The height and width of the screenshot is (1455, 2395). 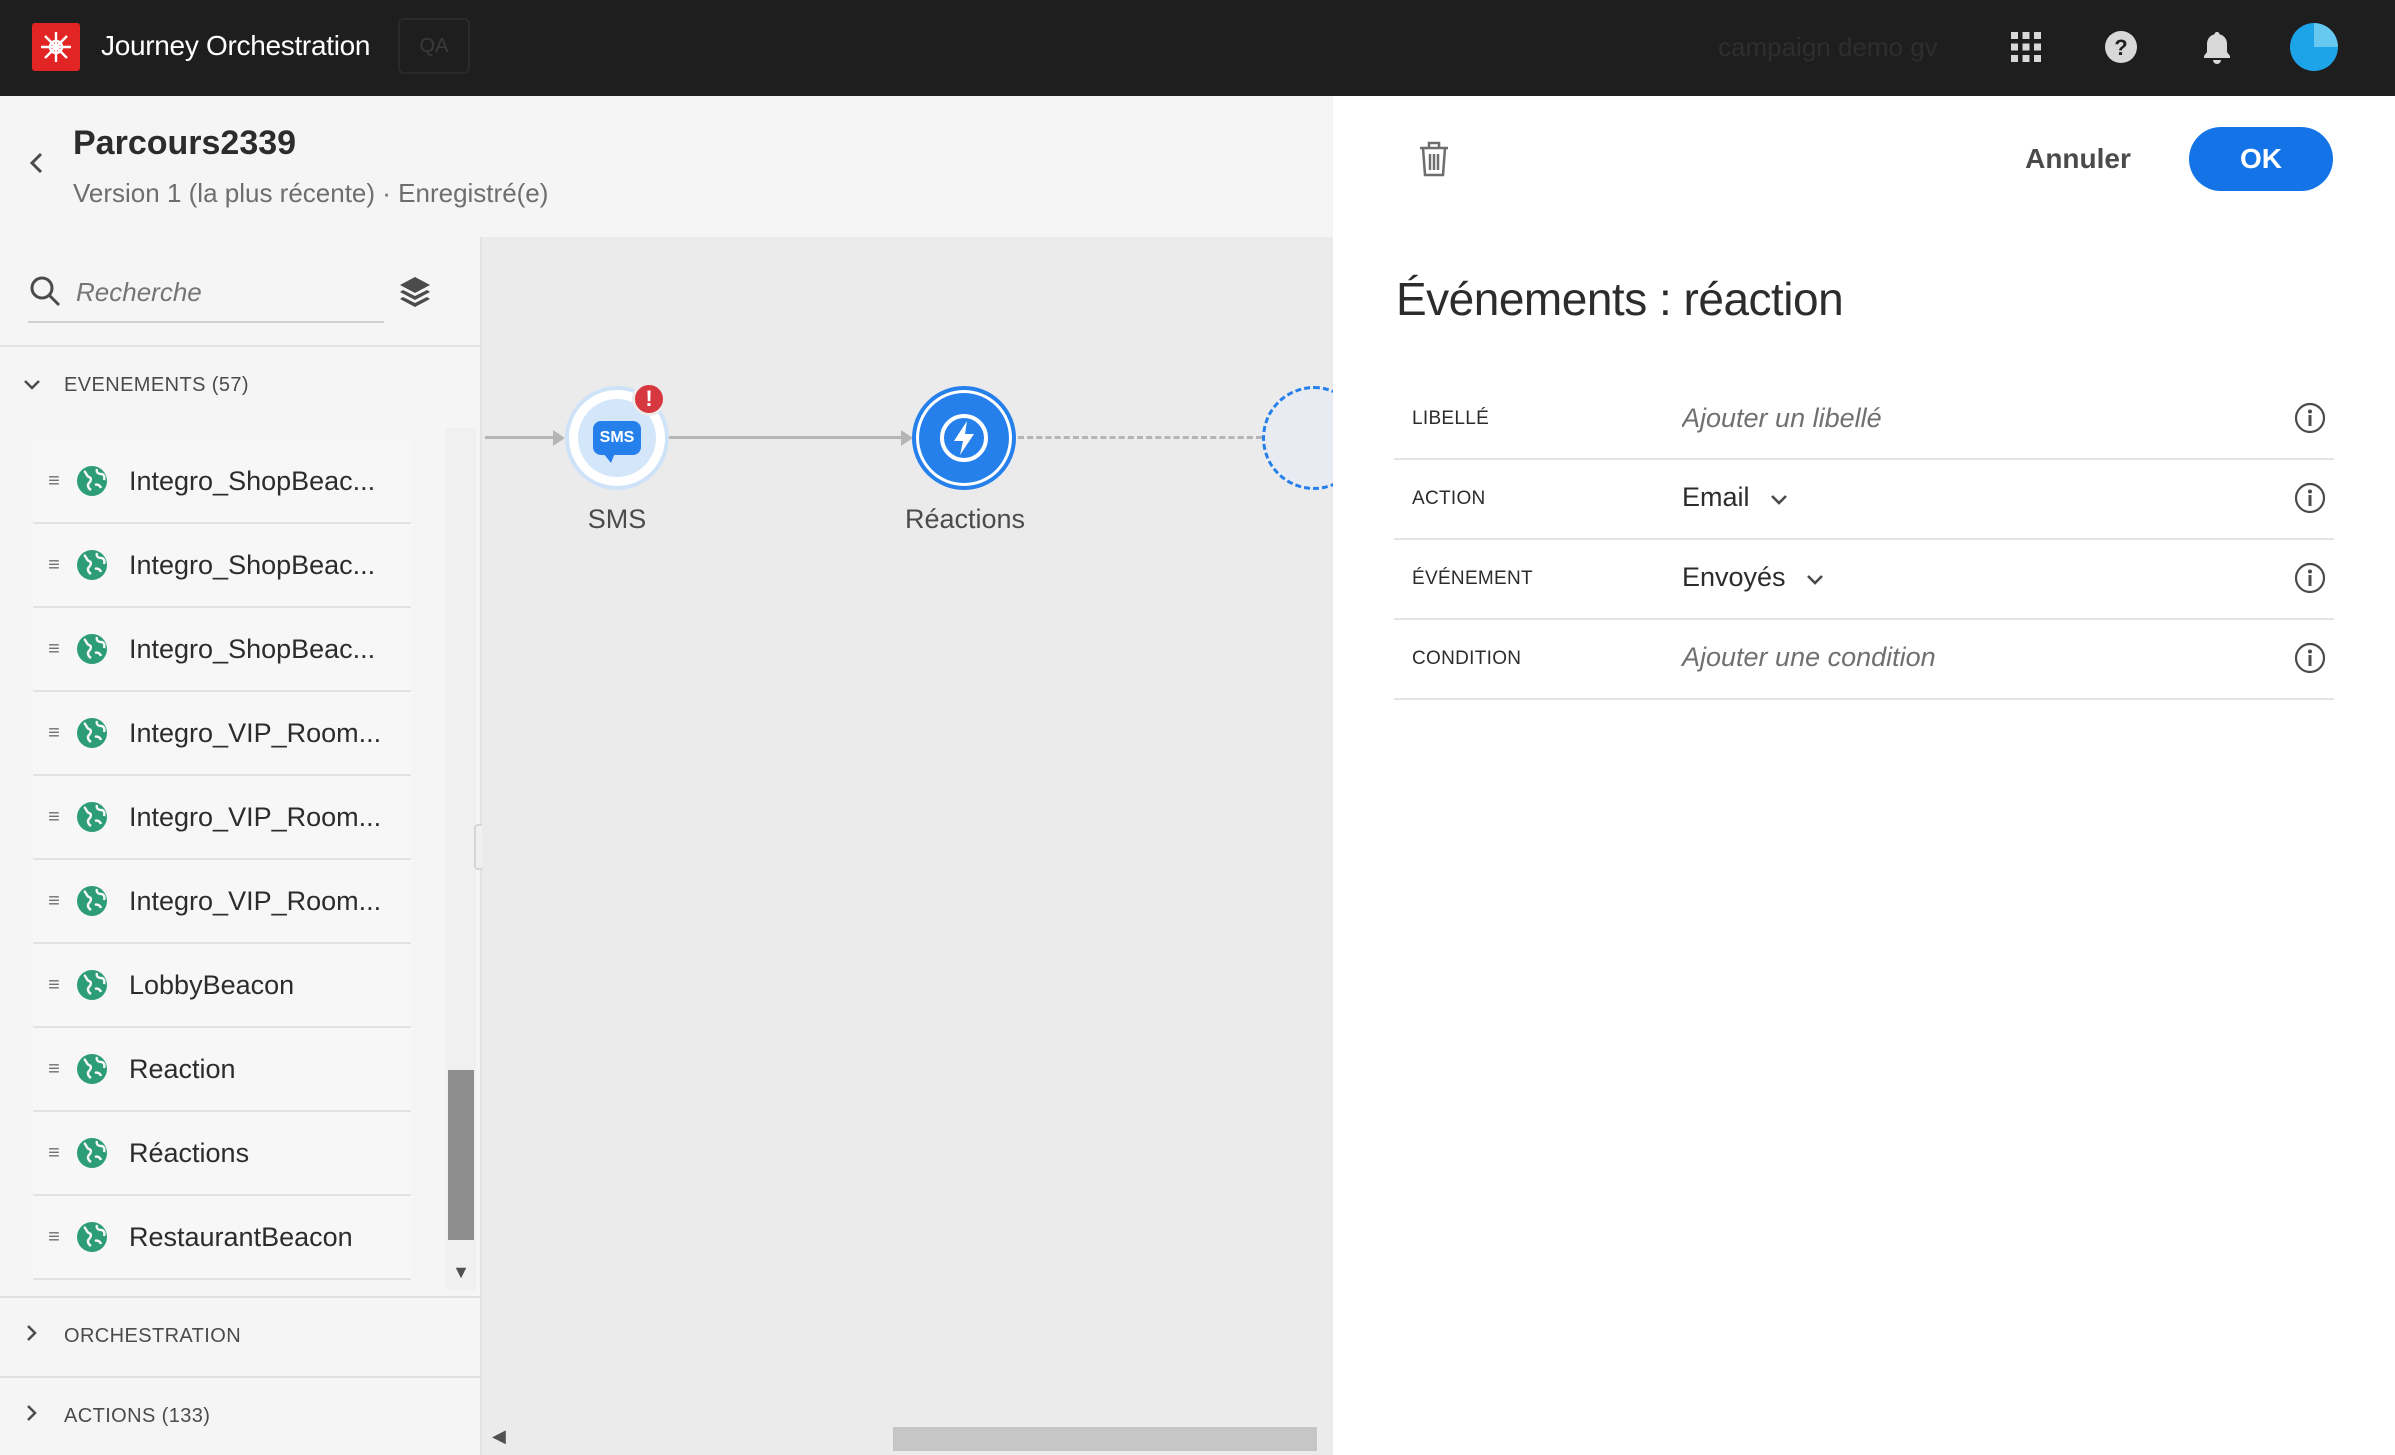 I want to click on apps-grid-icon, so click(x=2026, y=47).